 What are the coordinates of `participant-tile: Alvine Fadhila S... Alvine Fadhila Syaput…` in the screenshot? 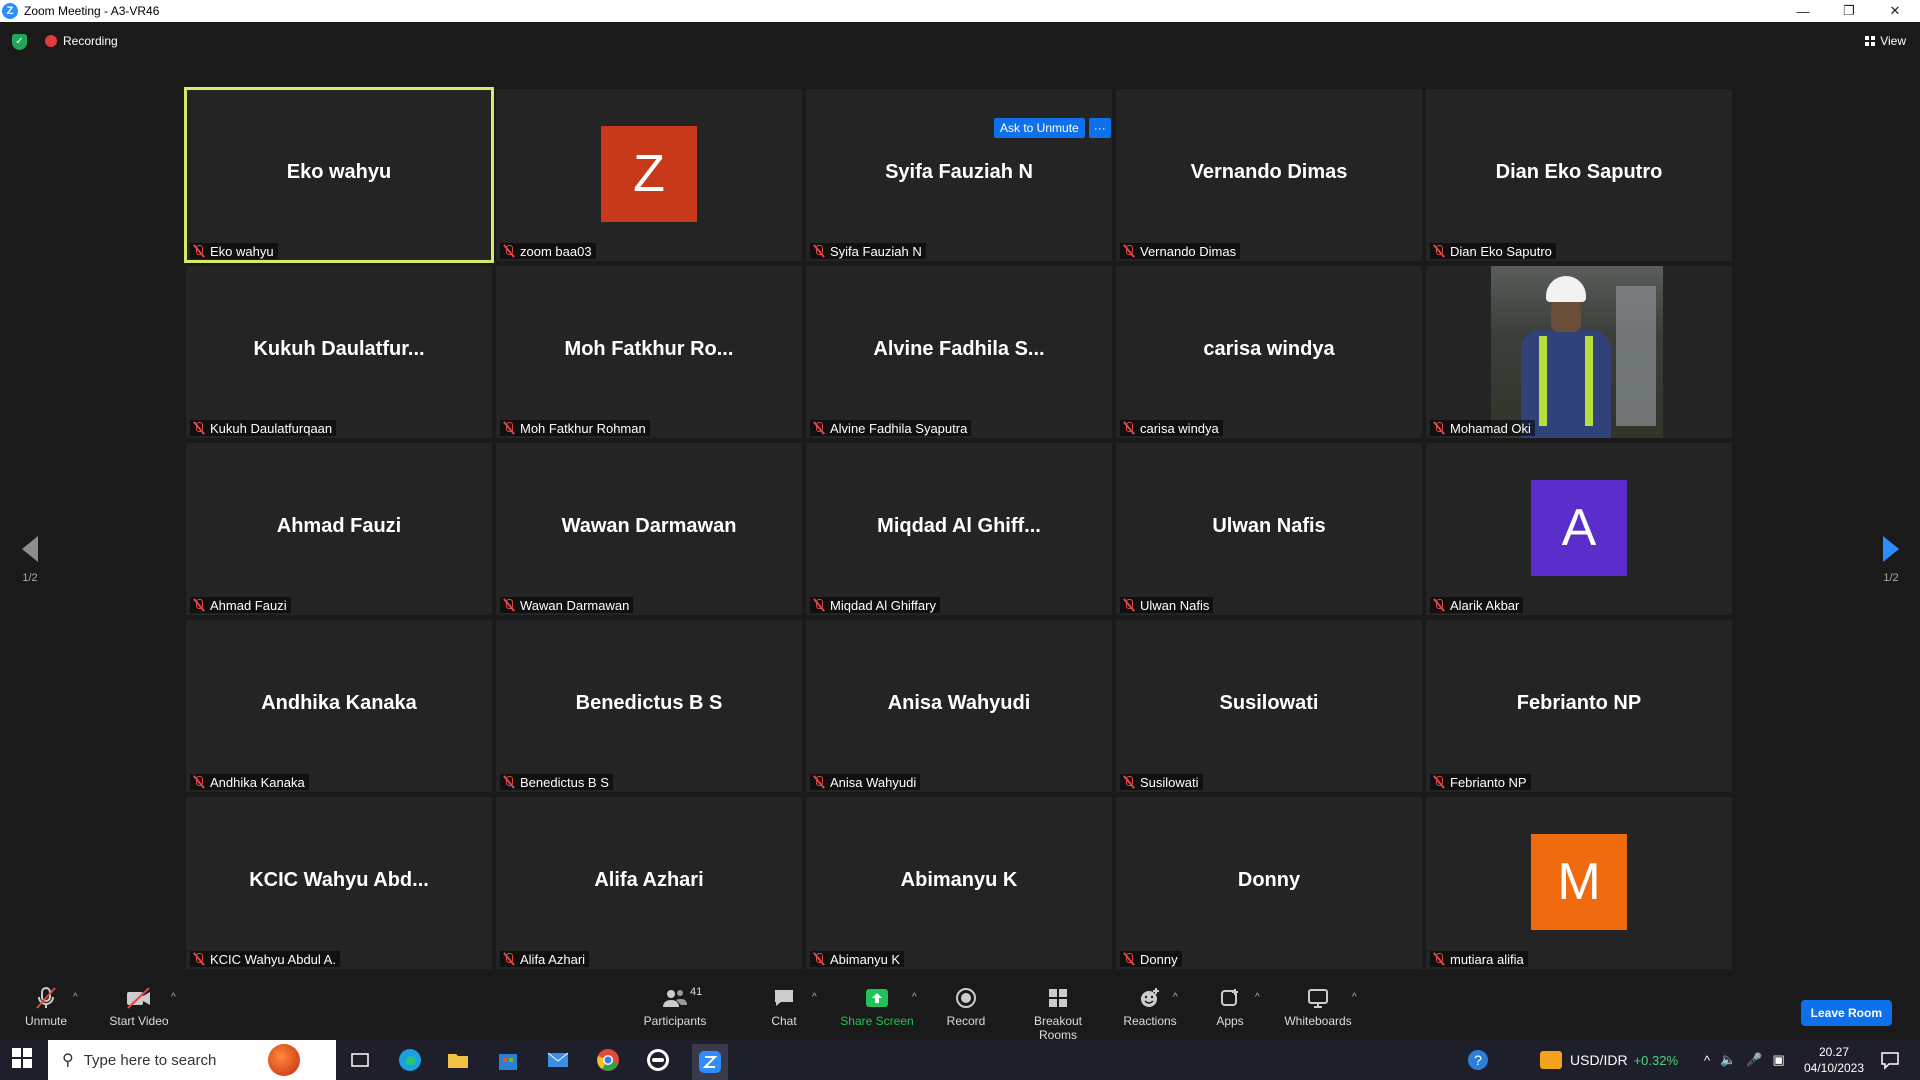 It's located at (959, 352).